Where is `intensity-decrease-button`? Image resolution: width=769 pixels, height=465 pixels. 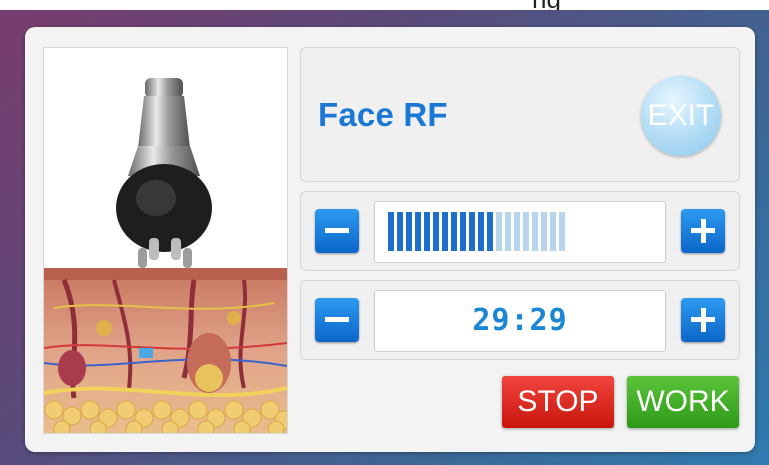 intensity-decrease-button is located at coordinates (337, 231).